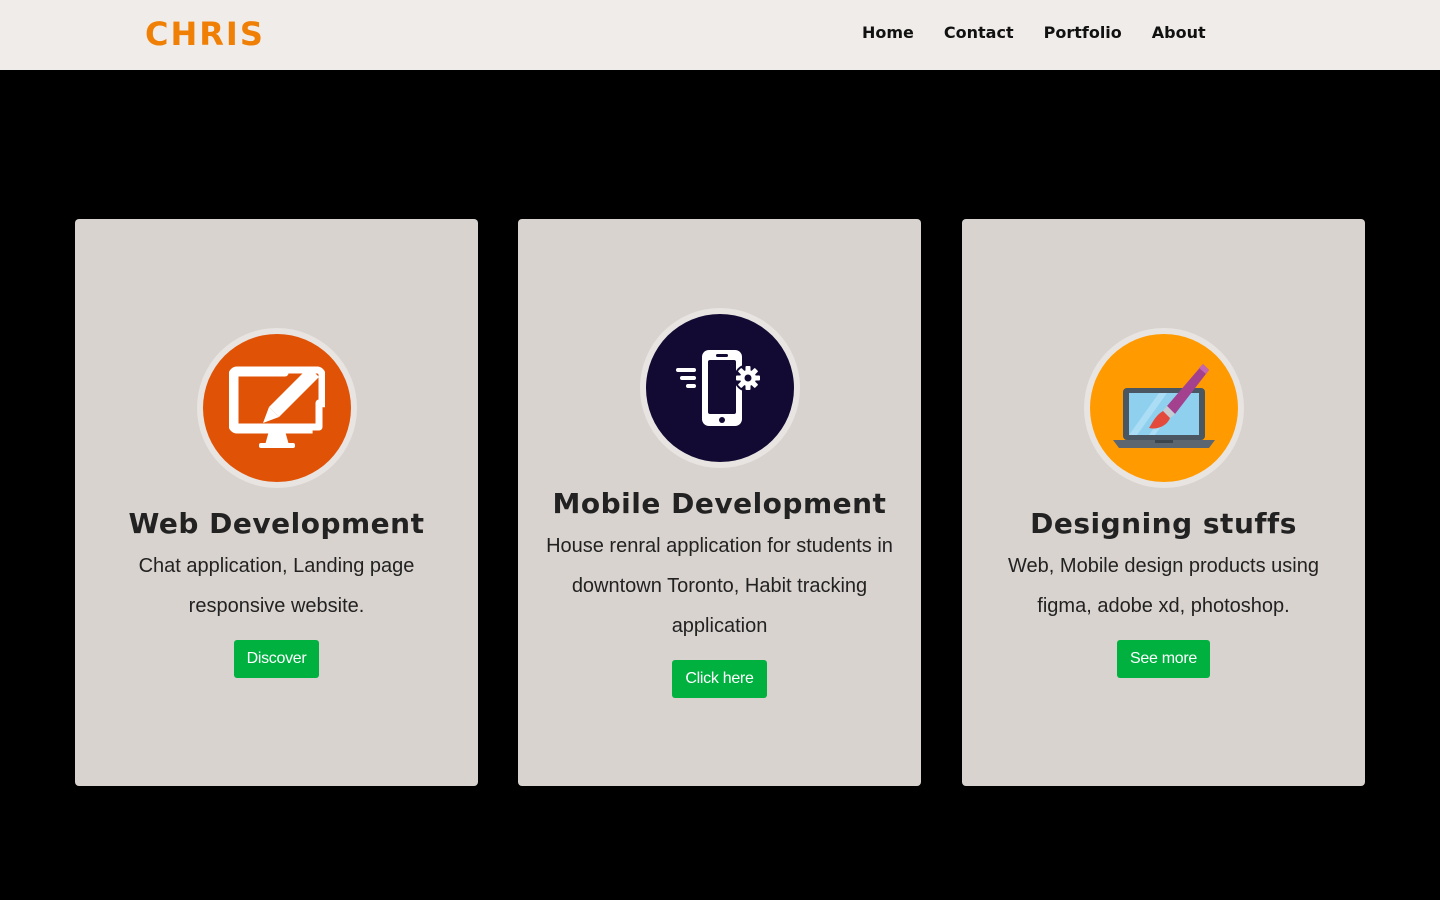 The image size is (1440, 900). What do you see at coordinates (276, 658) in the screenshot?
I see `discover-button: Discover` at bounding box center [276, 658].